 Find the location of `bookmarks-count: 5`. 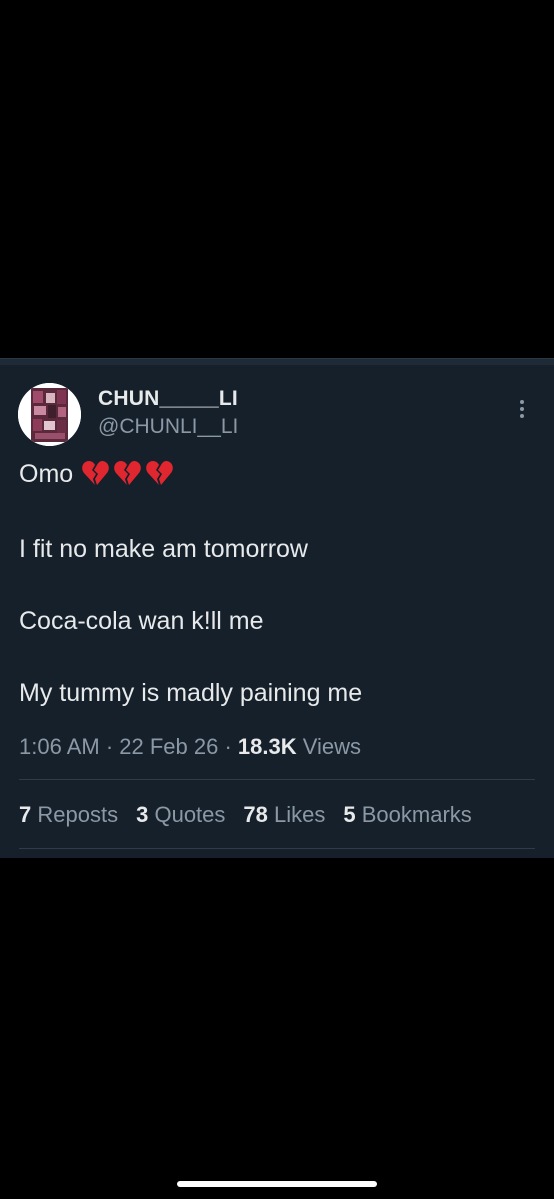

bookmarks-count: 5 is located at coordinates (349, 814).